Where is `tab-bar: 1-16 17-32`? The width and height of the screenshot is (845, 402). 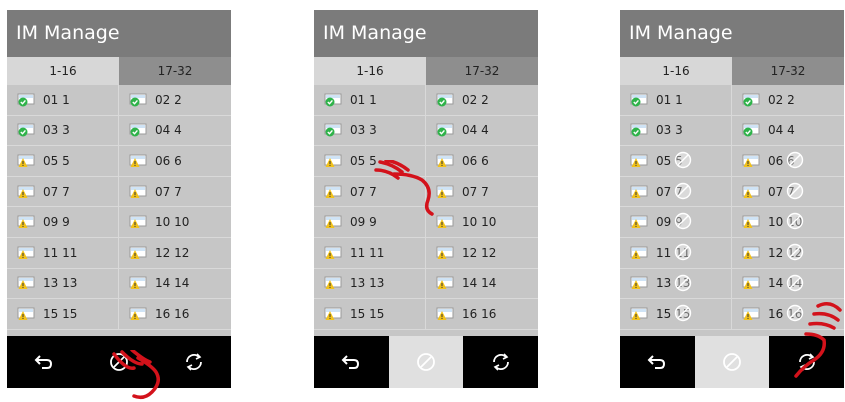
tab-bar: 1-16 17-32 is located at coordinates (119, 71).